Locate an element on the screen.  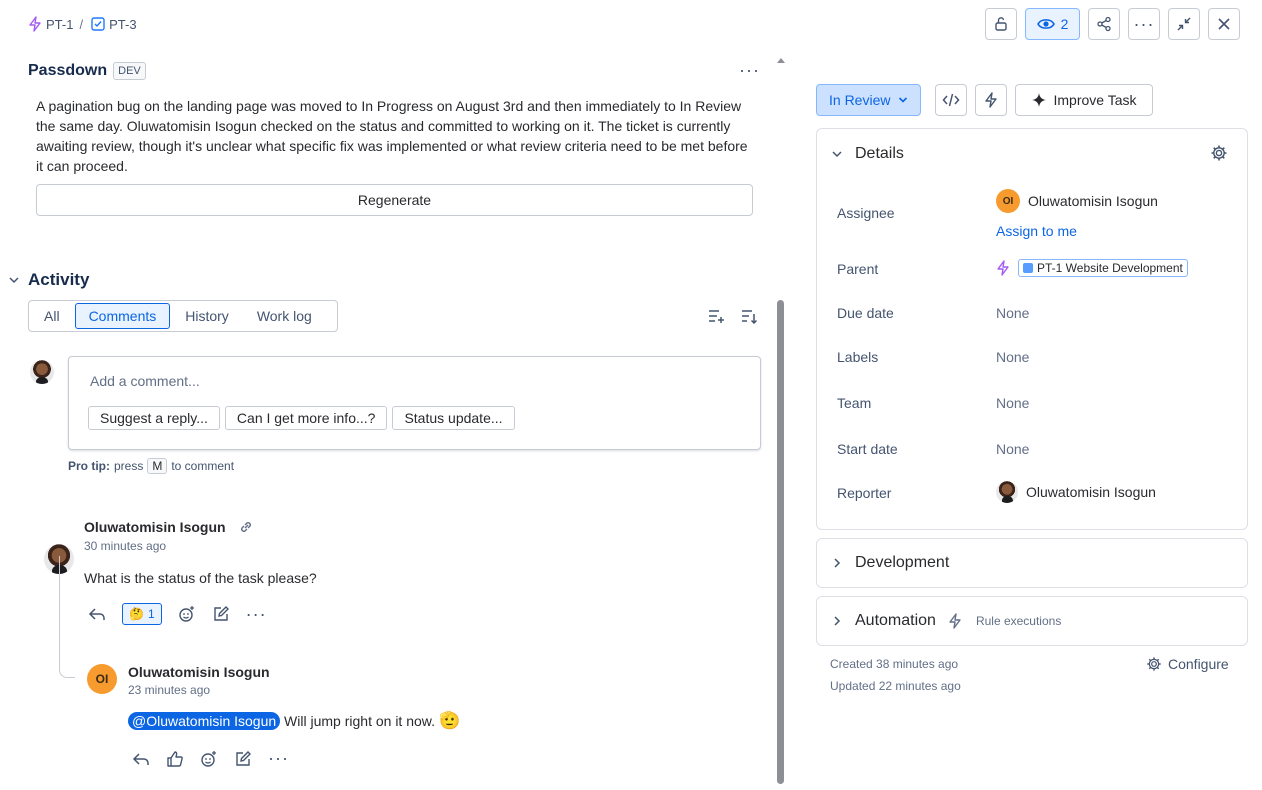
close-button is located at coordinates (1224, 24).